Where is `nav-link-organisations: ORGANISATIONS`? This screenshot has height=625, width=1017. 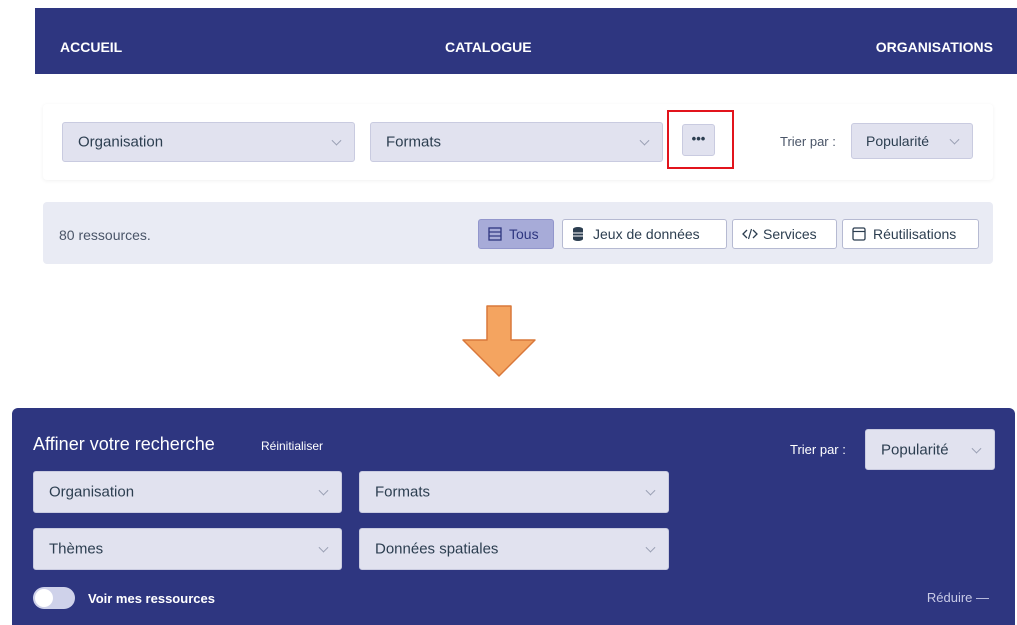 nav-link-organisations: ORGANISATIONS is located at coordinates (934, 41).